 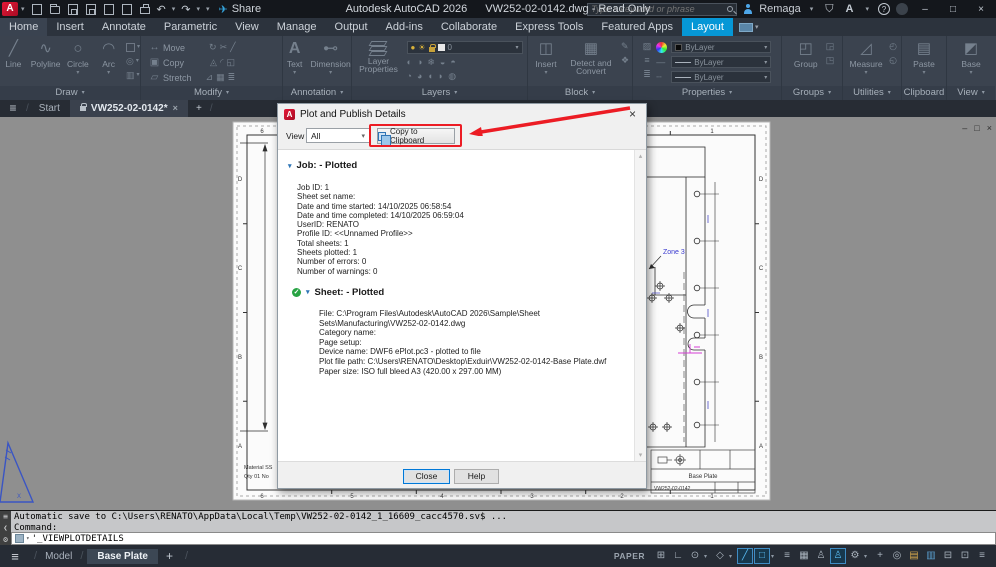 I want to click on layer-freeze-icon: ❄, so click(x=431, y=62).